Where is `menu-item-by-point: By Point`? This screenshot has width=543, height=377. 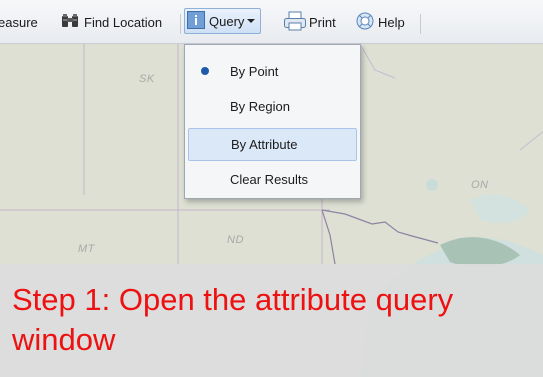 menu-item-by-point: By Point is located at coordinates (272, 71).